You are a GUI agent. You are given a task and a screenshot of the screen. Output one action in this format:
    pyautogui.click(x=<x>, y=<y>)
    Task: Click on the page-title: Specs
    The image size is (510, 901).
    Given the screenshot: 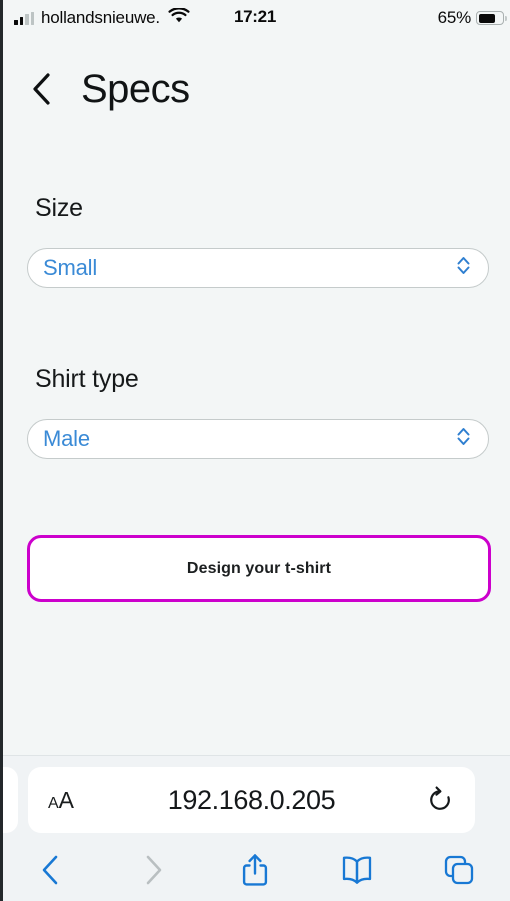 What is the action you would take?
    pyautogui.click(x=135, y=88)
    